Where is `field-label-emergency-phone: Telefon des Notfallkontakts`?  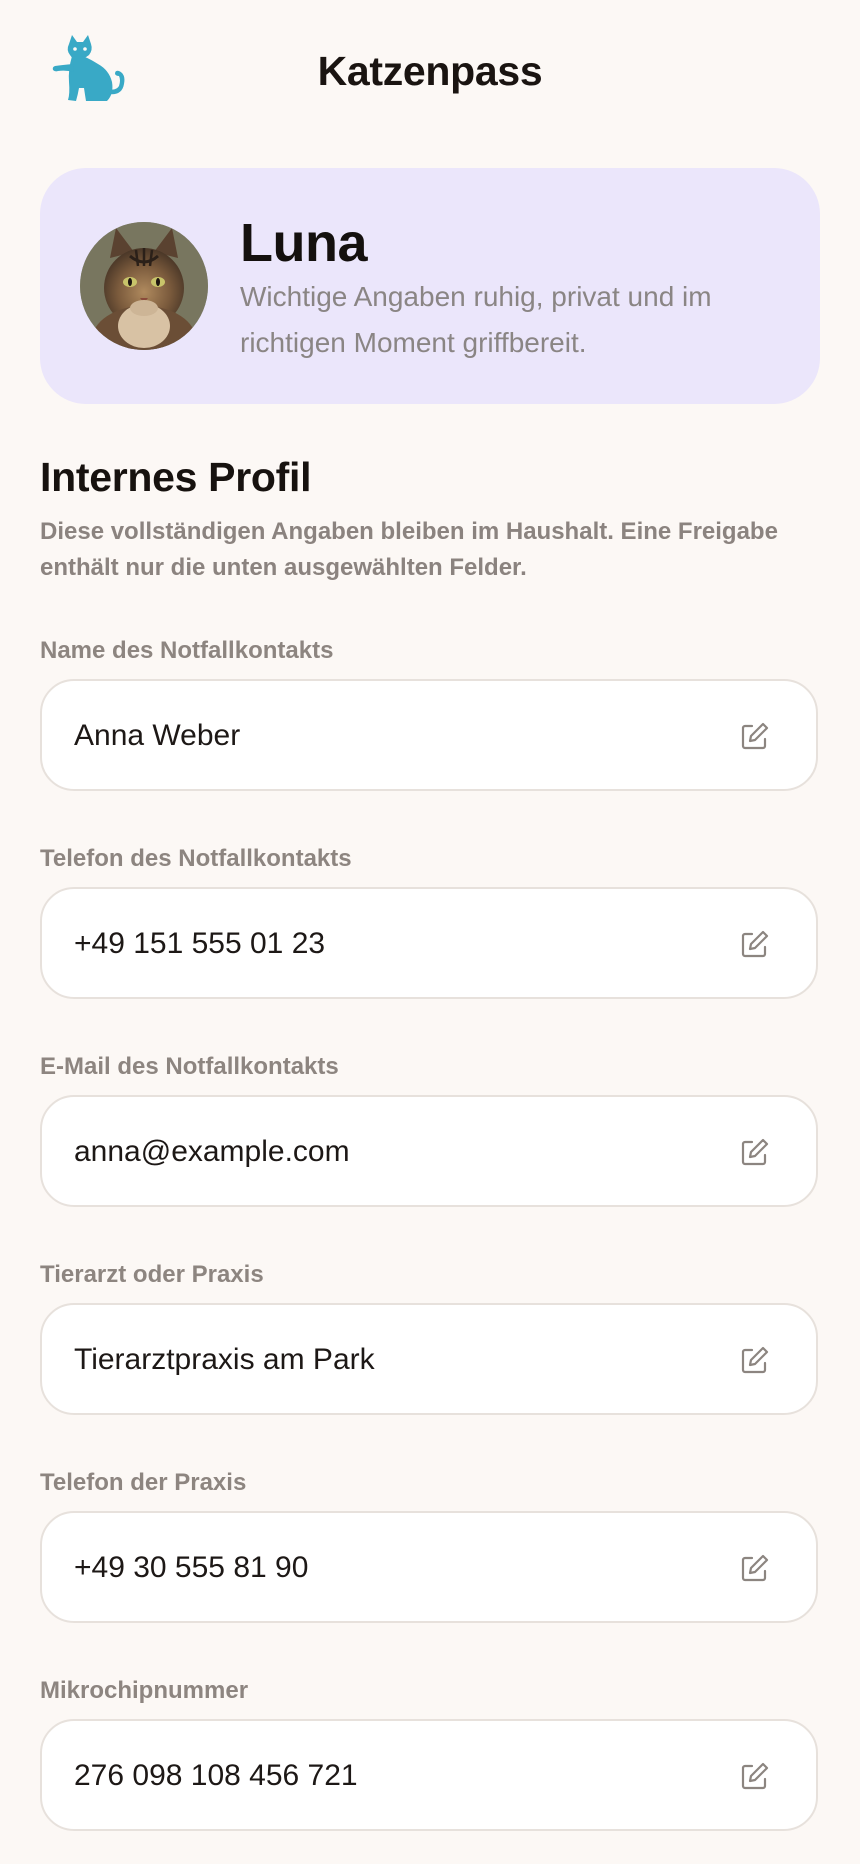
field-label-emergency-phone: Telefon des Notfallkontakts is located at coordinates (196, 858).